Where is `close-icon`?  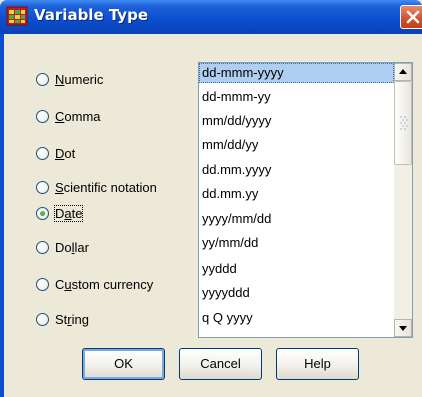 close-icon is located at coordinates (413, 17).